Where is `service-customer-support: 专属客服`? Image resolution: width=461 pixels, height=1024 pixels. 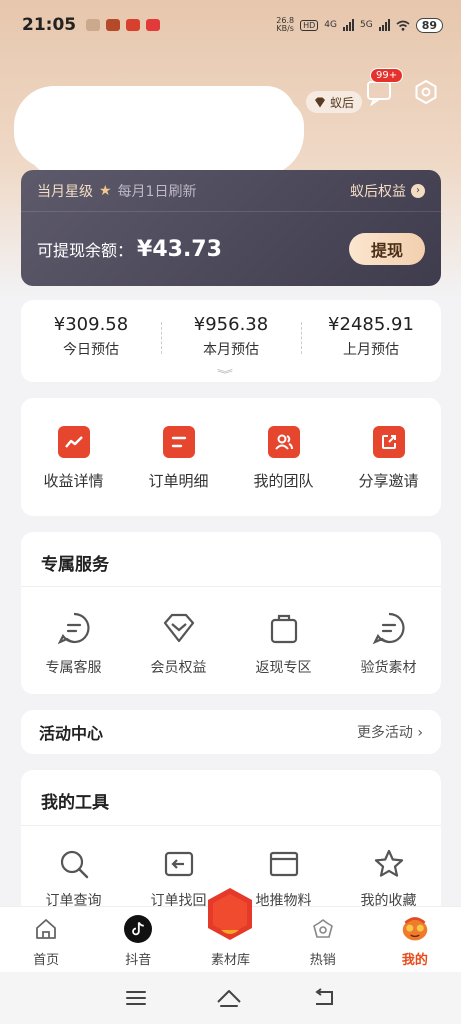
service-customer-support: 专属客服 is located at coordinates (73, 632).